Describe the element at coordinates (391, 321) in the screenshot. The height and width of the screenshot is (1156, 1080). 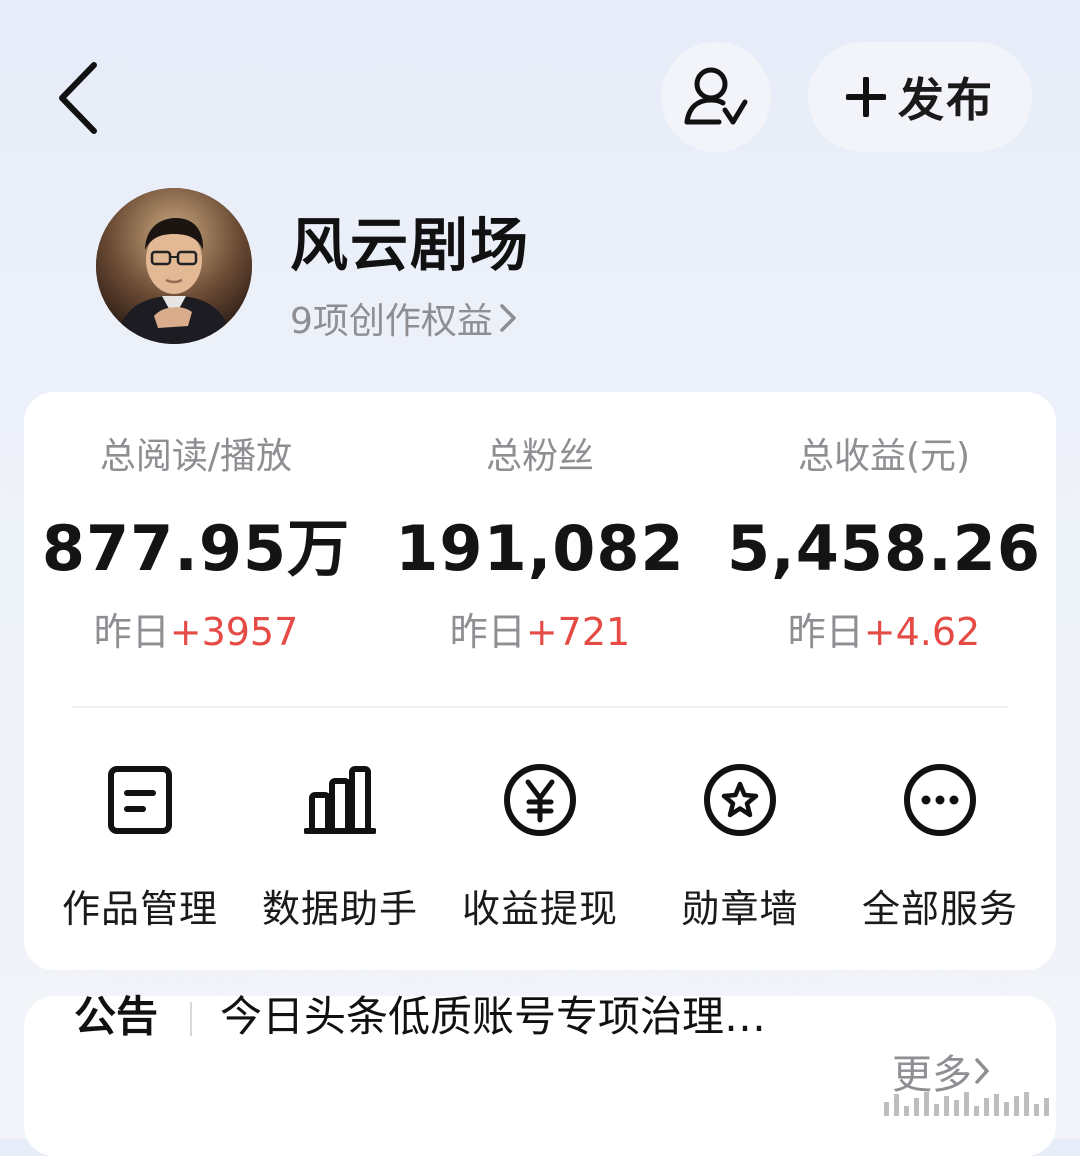
I see `creator-rights-label: 9项创作权益` at that location.